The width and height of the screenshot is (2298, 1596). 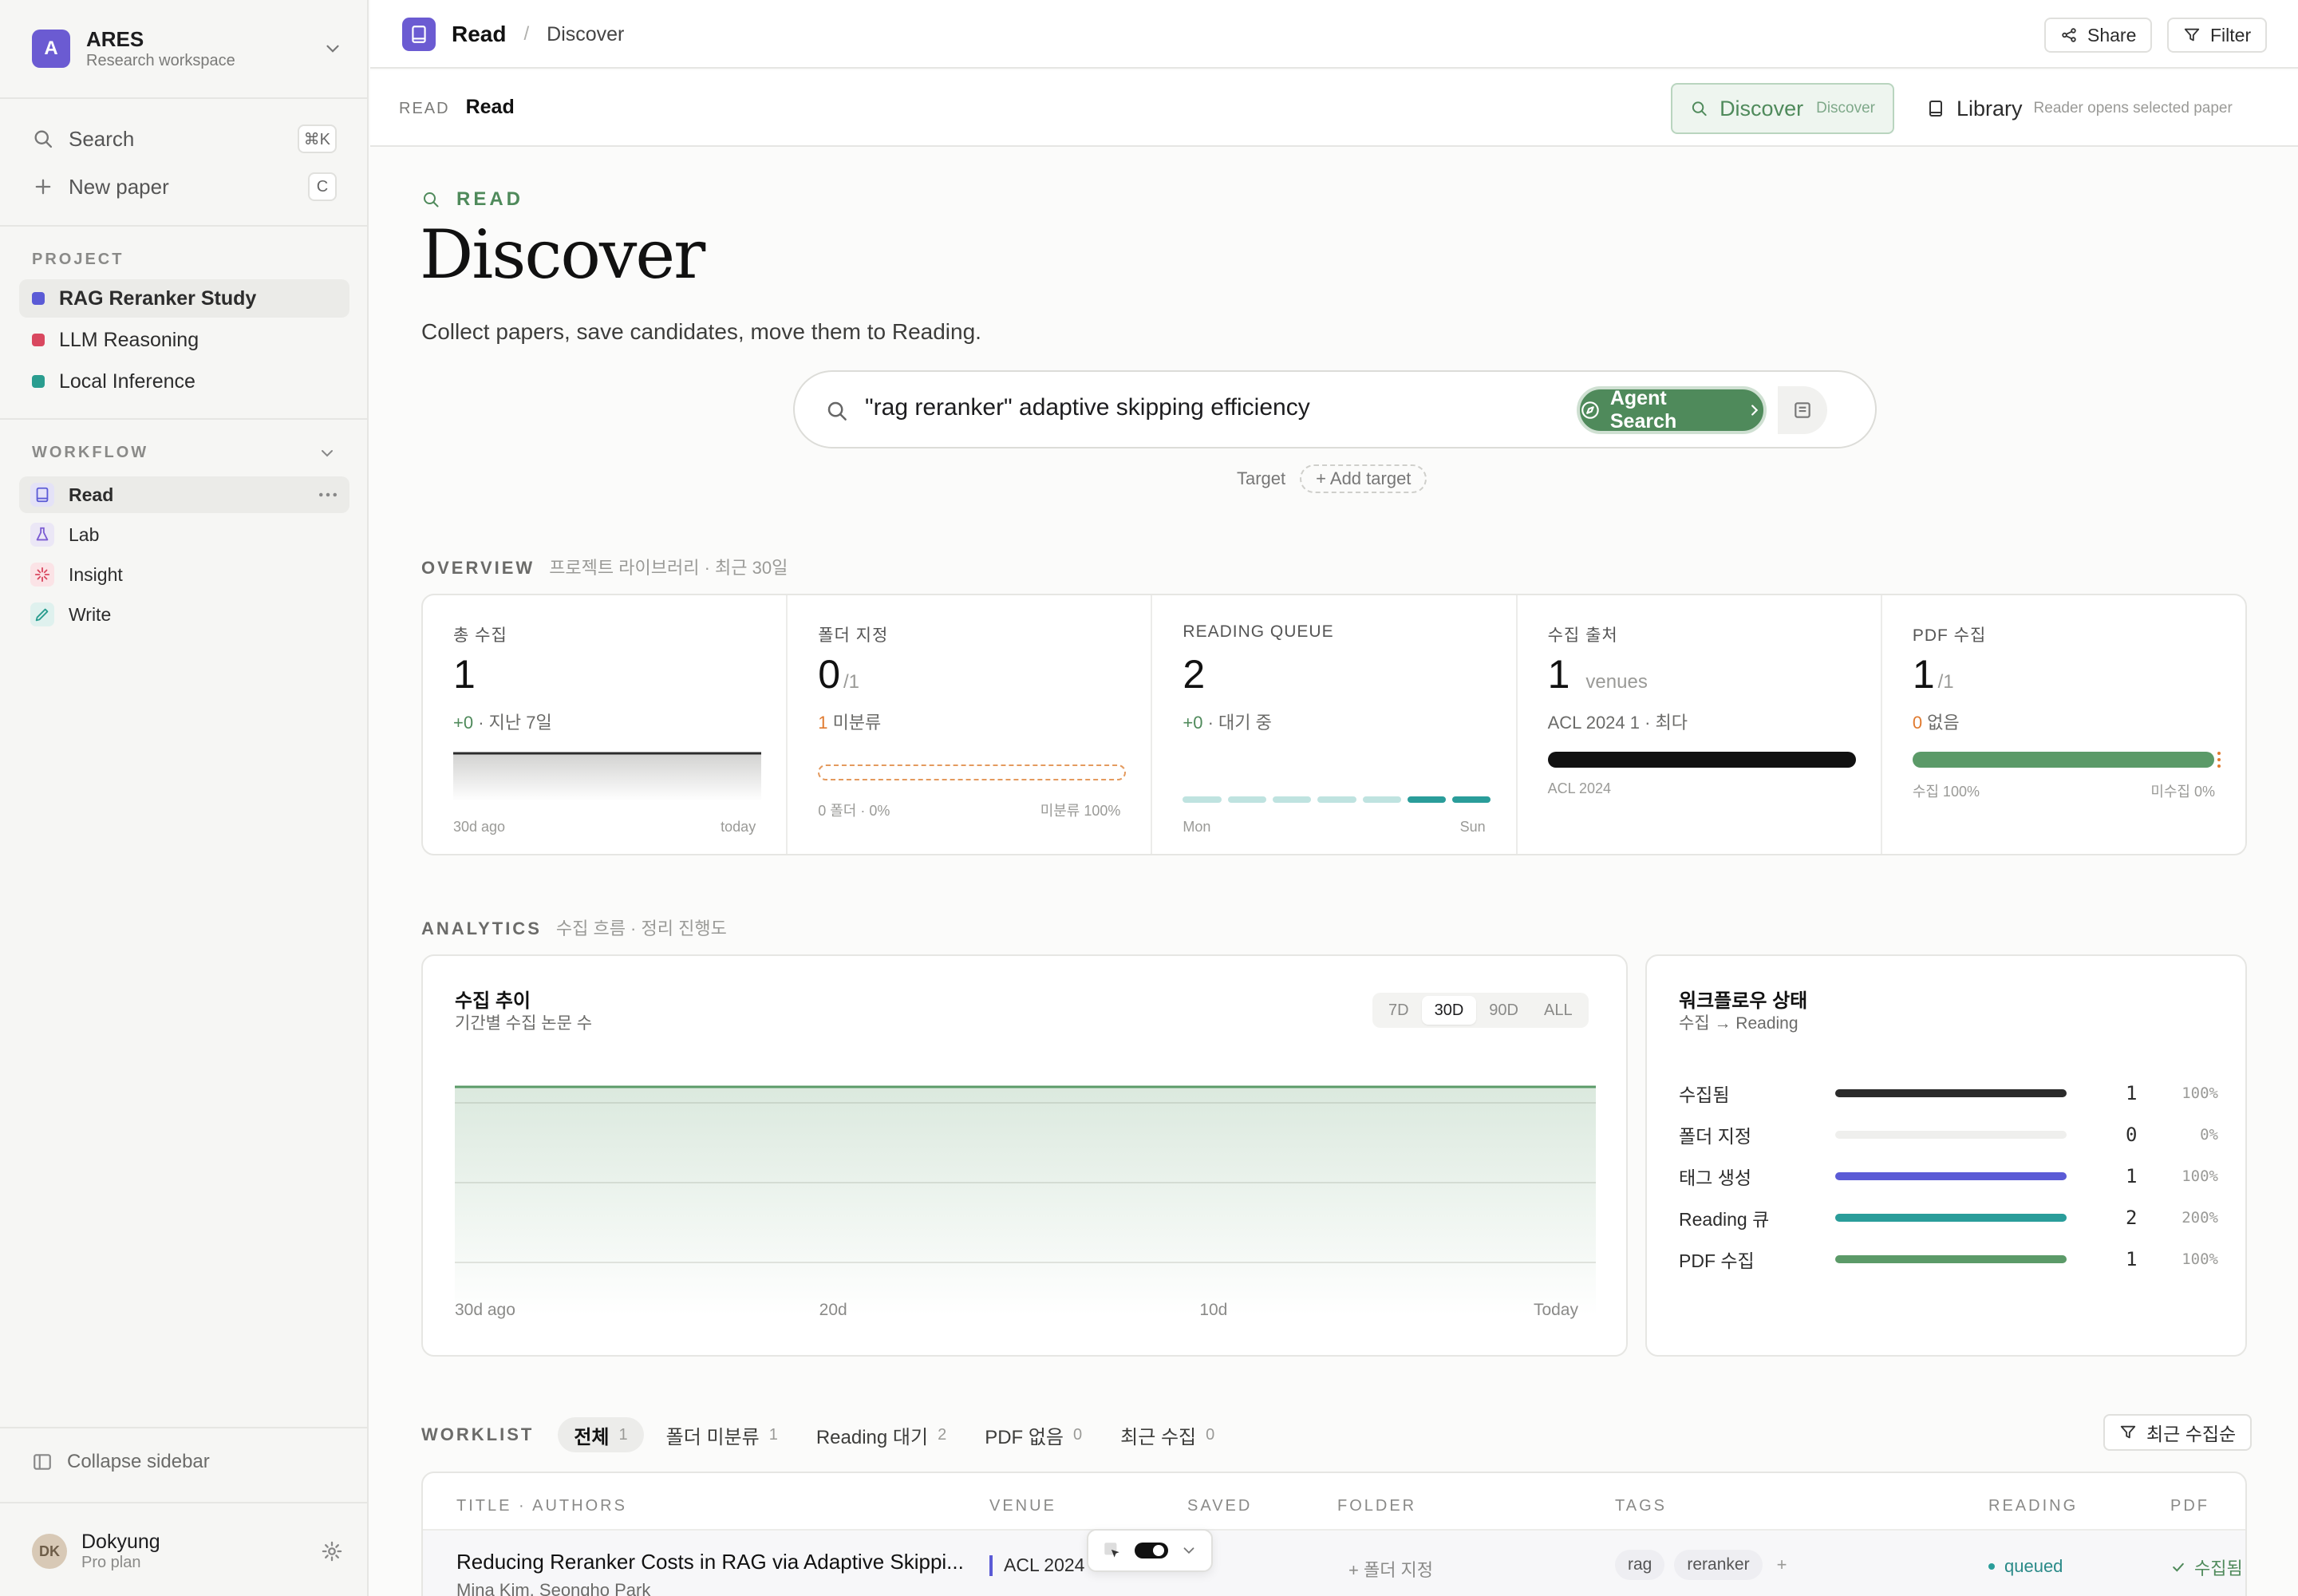 What do you see at coordinates (1081, 811) in the screenshot?
I see `stat-foot-right: 미분류 100%` at bounding box center [1081, 811].